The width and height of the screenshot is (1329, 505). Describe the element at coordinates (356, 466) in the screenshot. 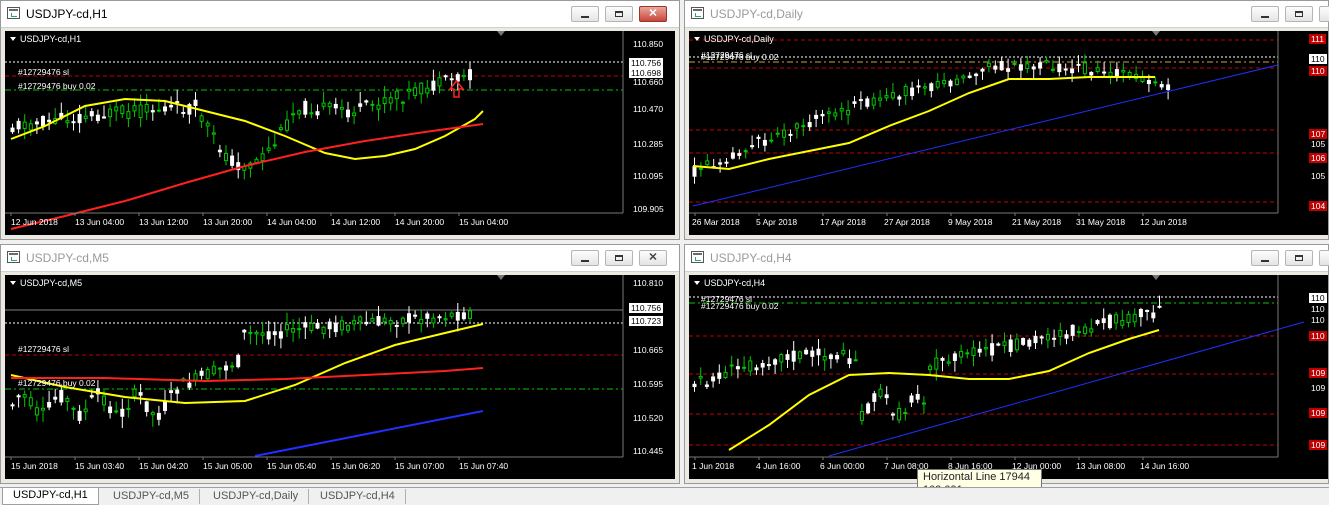

I see `time-tick: 15 Jun 06:20` at that location.